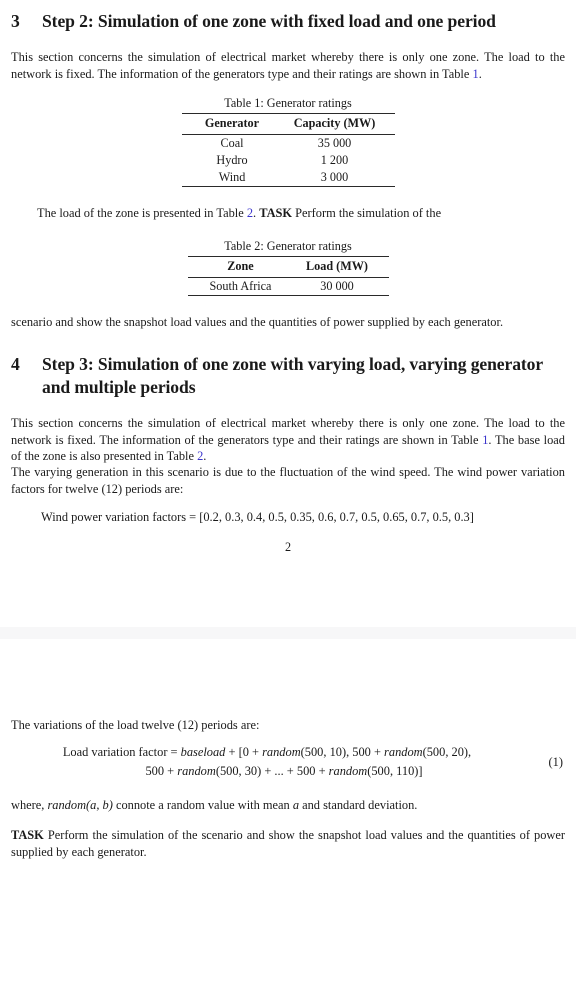 This screenshot has width=576, height=987. What do you see at coordinates (230, 123) in the screenshot?
I see `table-1-column-header-generator: Generator` at bounding box center [230, 123].